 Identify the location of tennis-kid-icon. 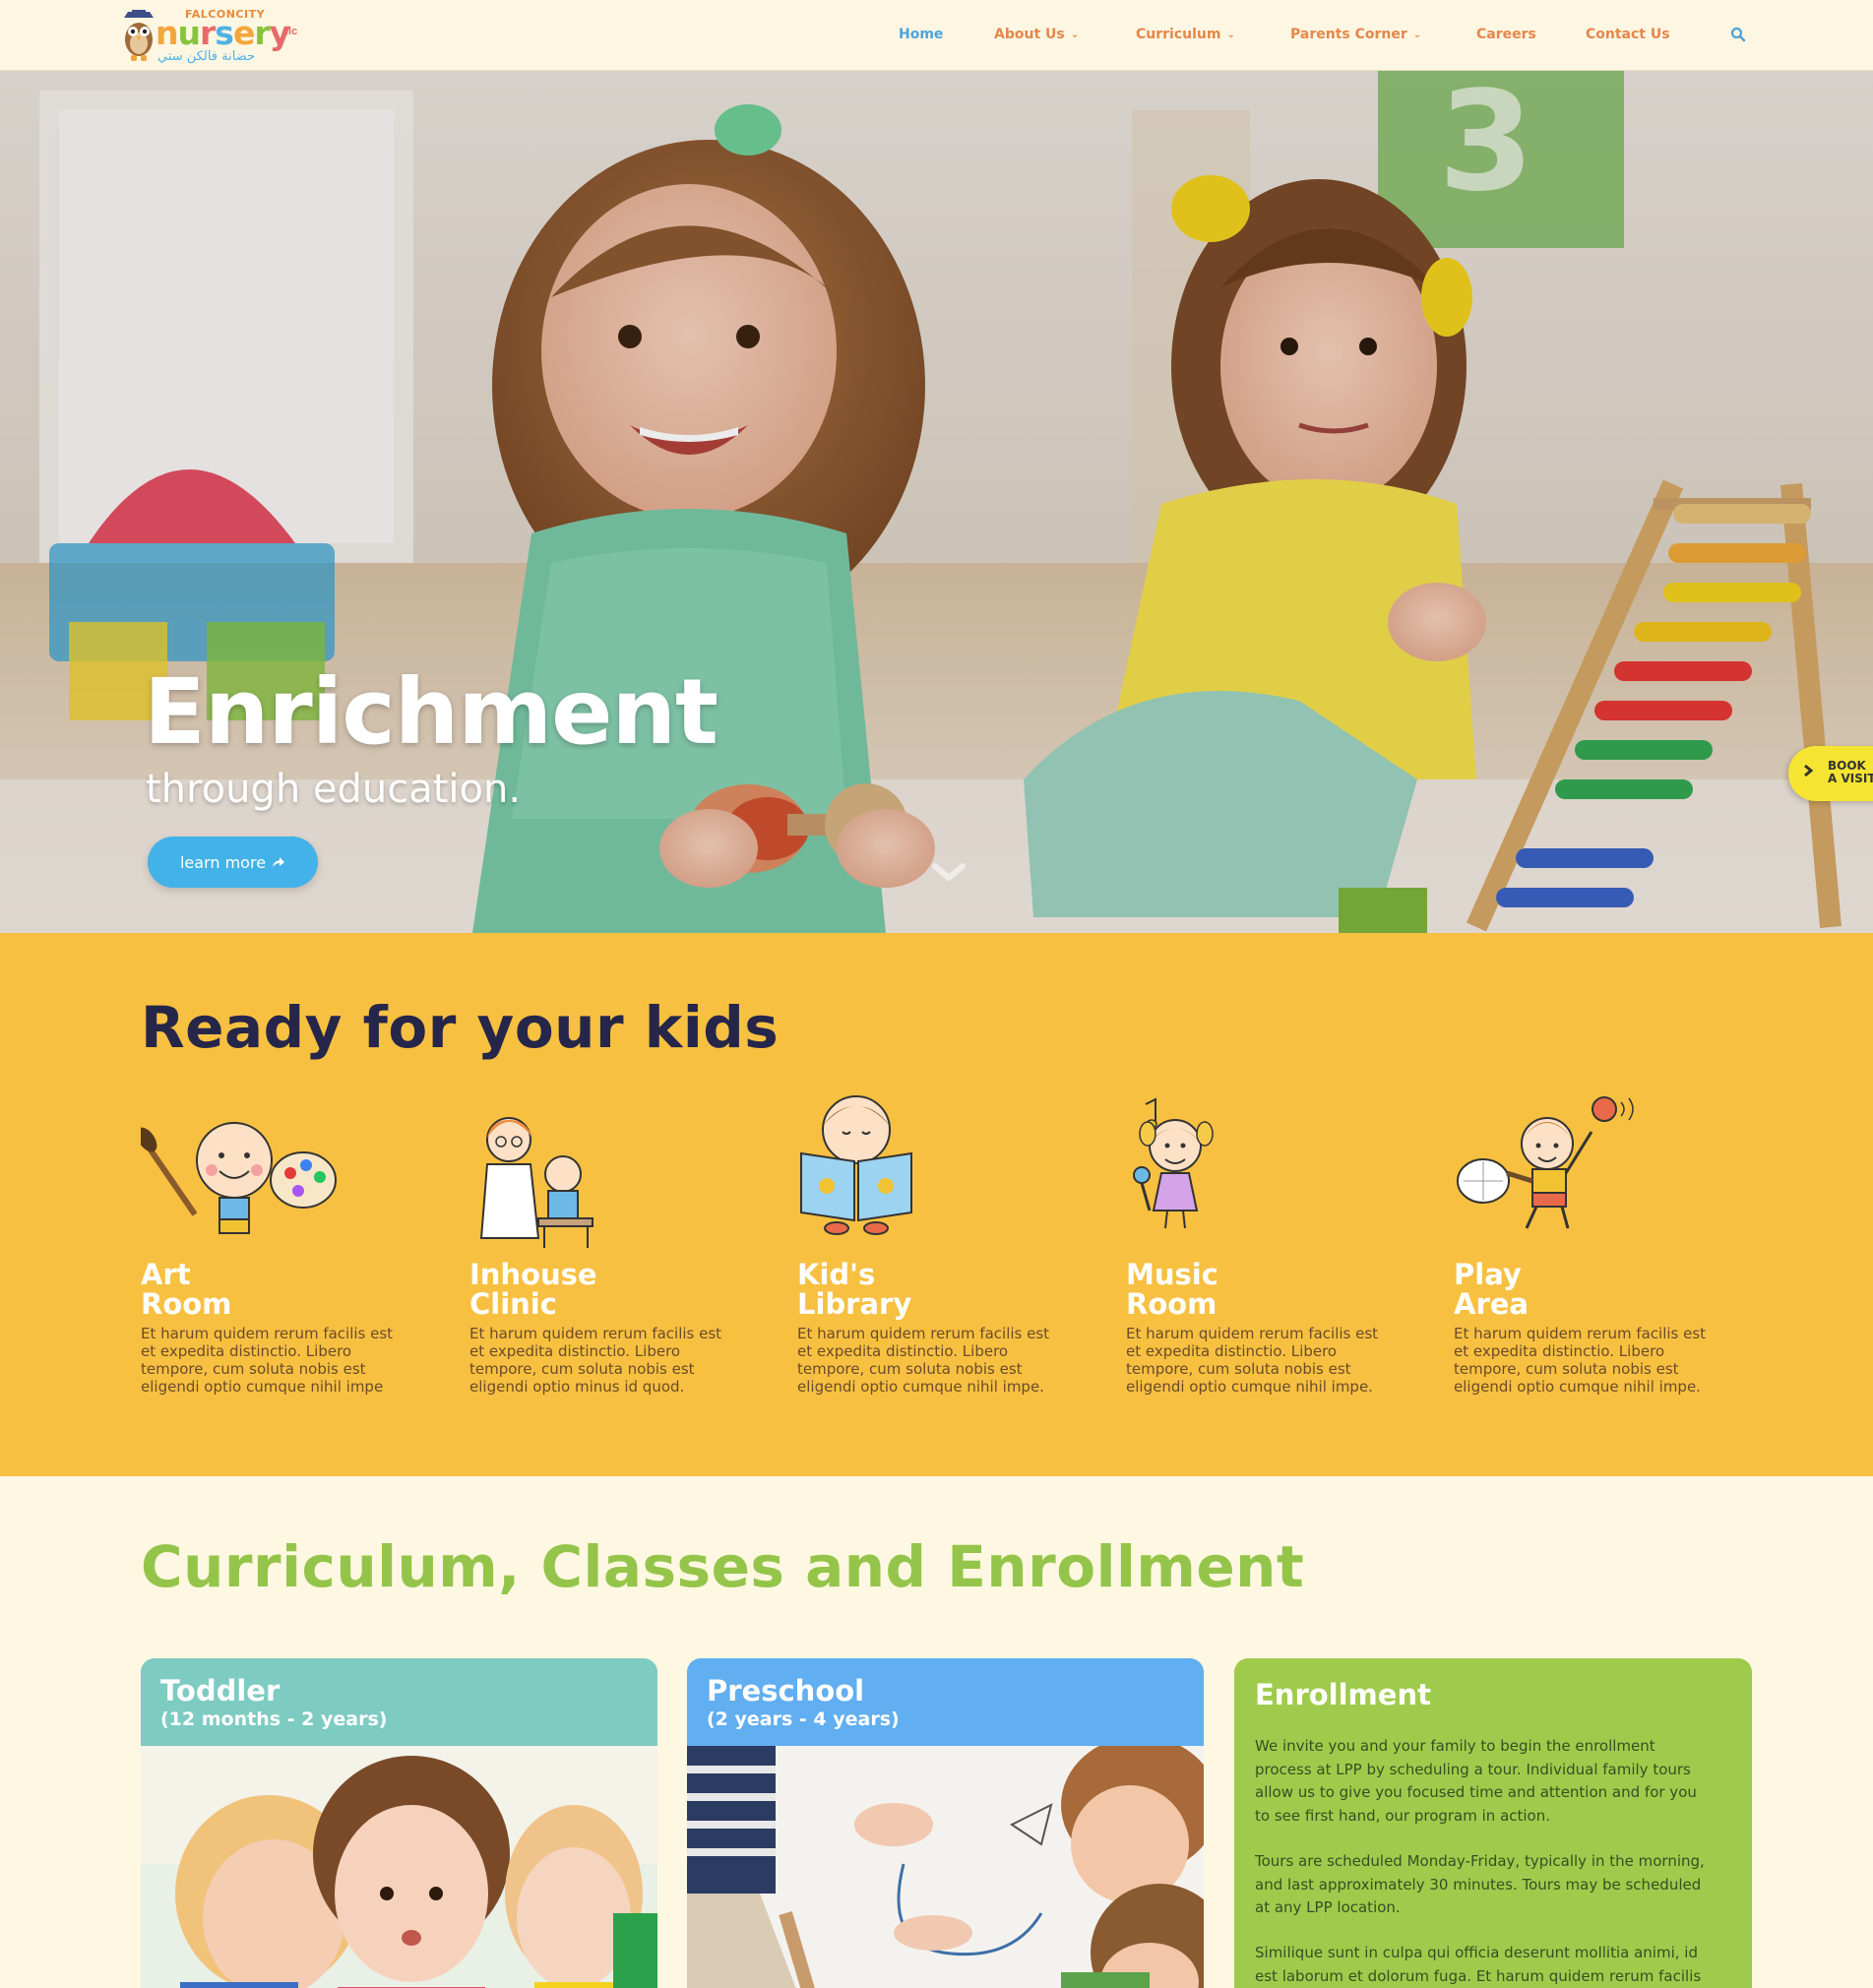
(1545, 1162).